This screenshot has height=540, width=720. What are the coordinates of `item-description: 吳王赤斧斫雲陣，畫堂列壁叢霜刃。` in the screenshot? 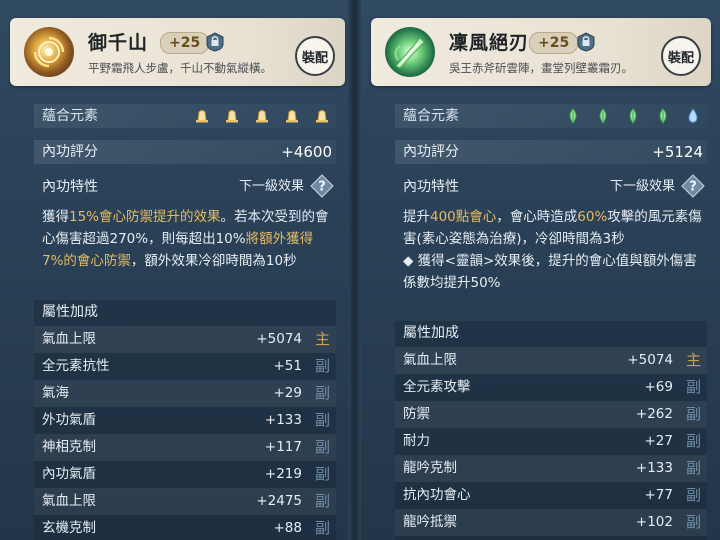 It's located at (541, 68).